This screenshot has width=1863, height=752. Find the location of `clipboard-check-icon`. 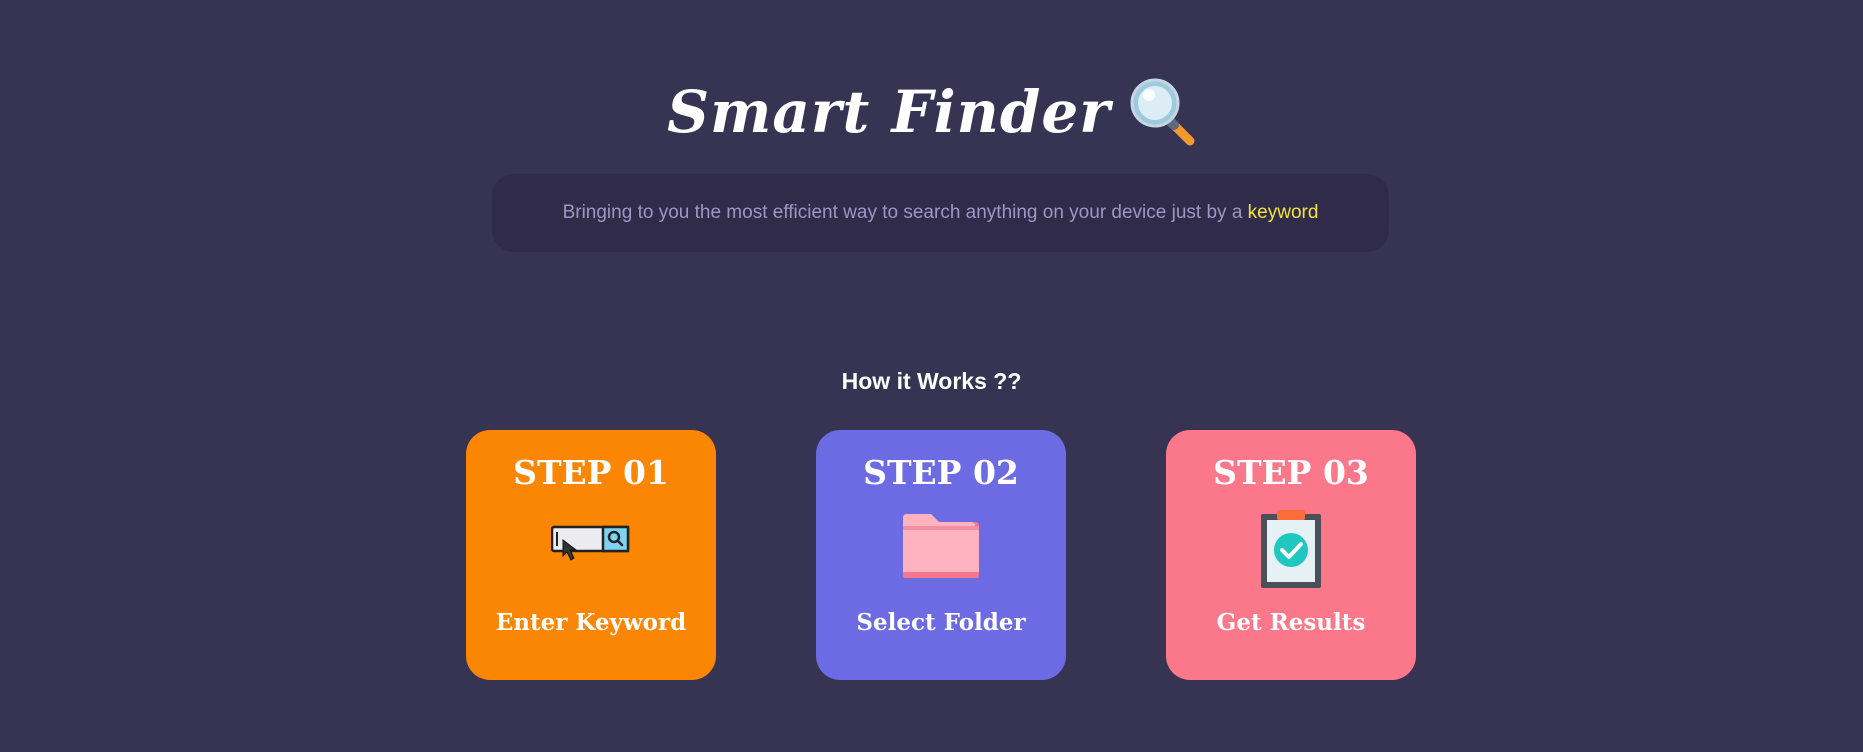

clipboard-check-icon is located at coordinates (1291, 549).